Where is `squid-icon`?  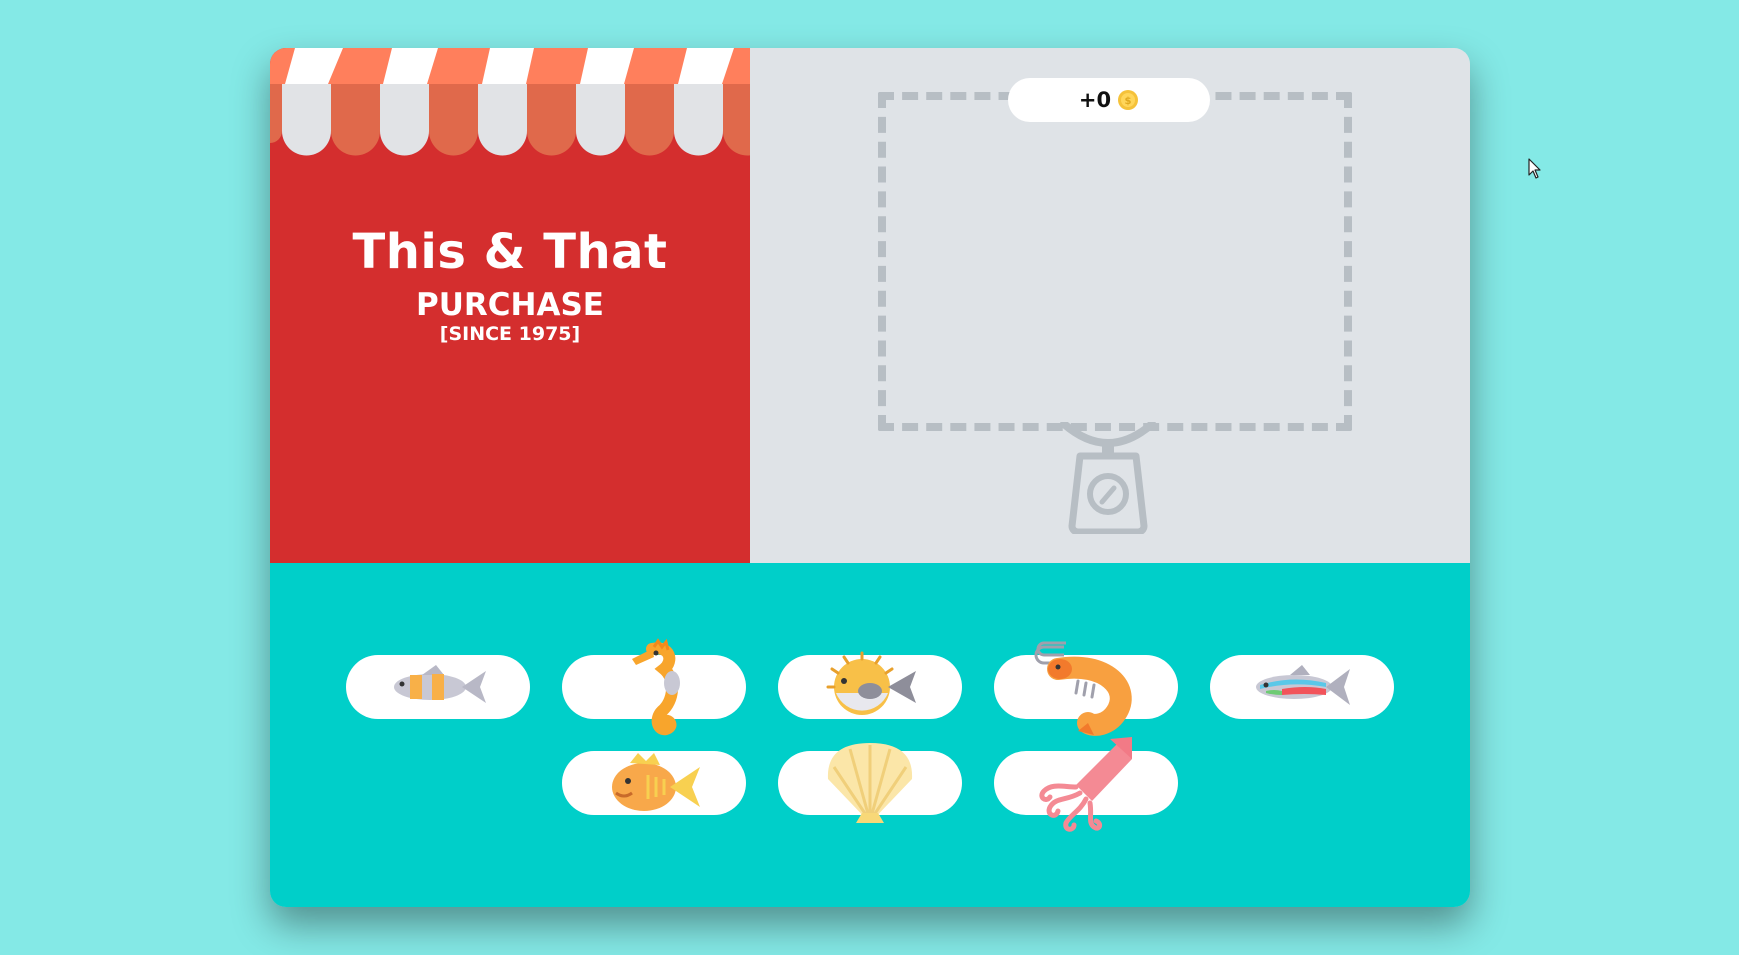 squid-icon is located at coordinates (1086, 785).